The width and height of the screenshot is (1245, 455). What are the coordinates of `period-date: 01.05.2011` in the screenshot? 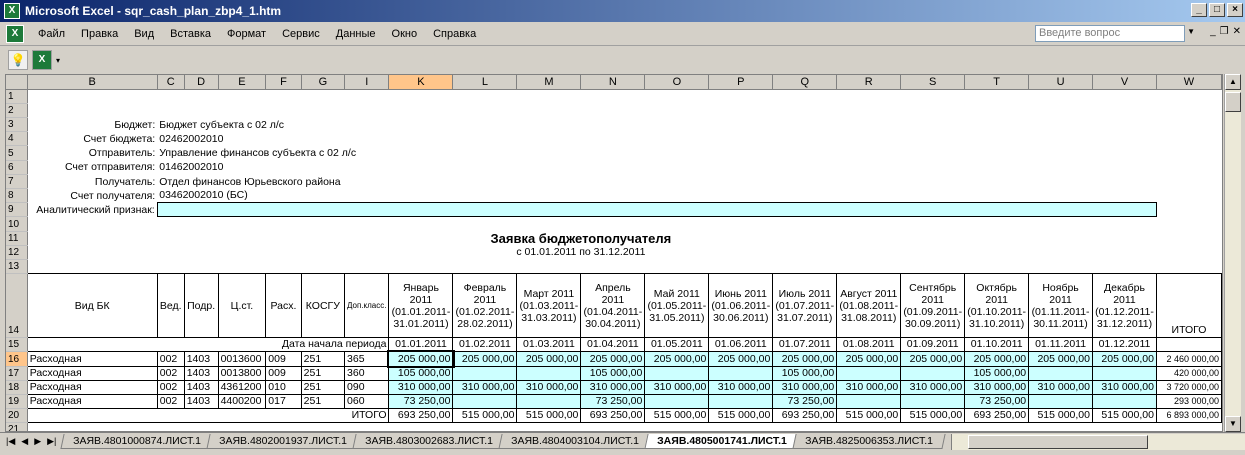 It's located at (677, 345).